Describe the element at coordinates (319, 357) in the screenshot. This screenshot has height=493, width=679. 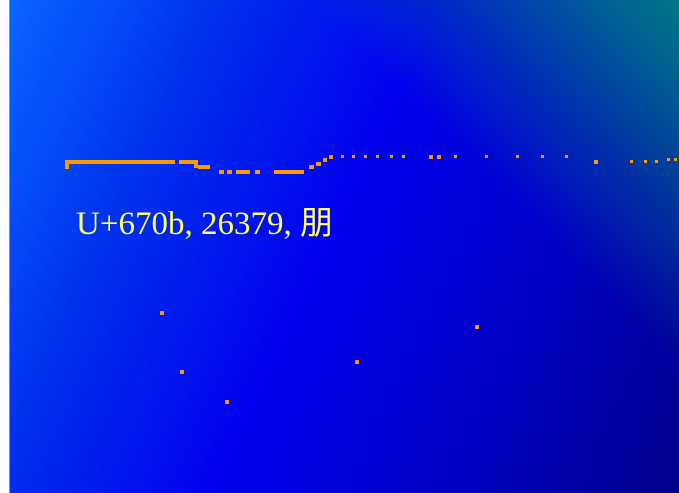
I see `scattered-dots` at that location.